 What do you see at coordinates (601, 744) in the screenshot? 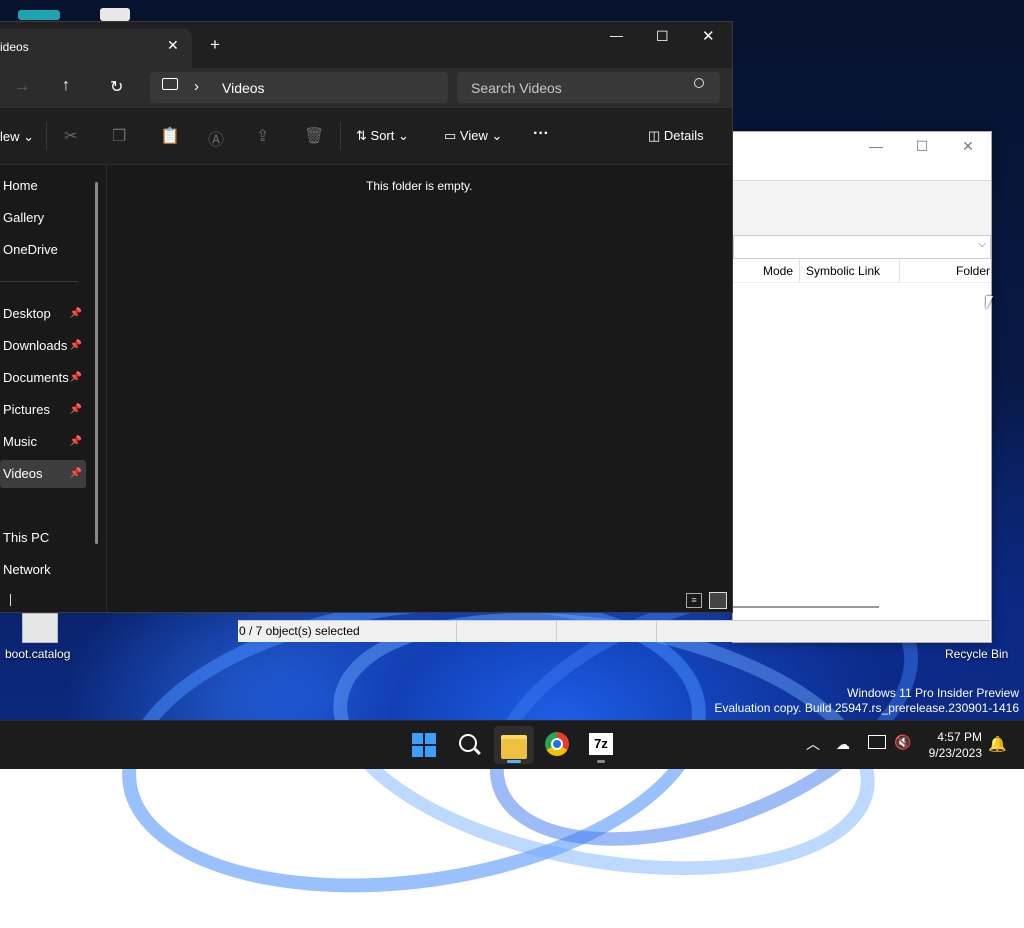
I see `7zip-icon: 7z` at bounding box center [601, 744].